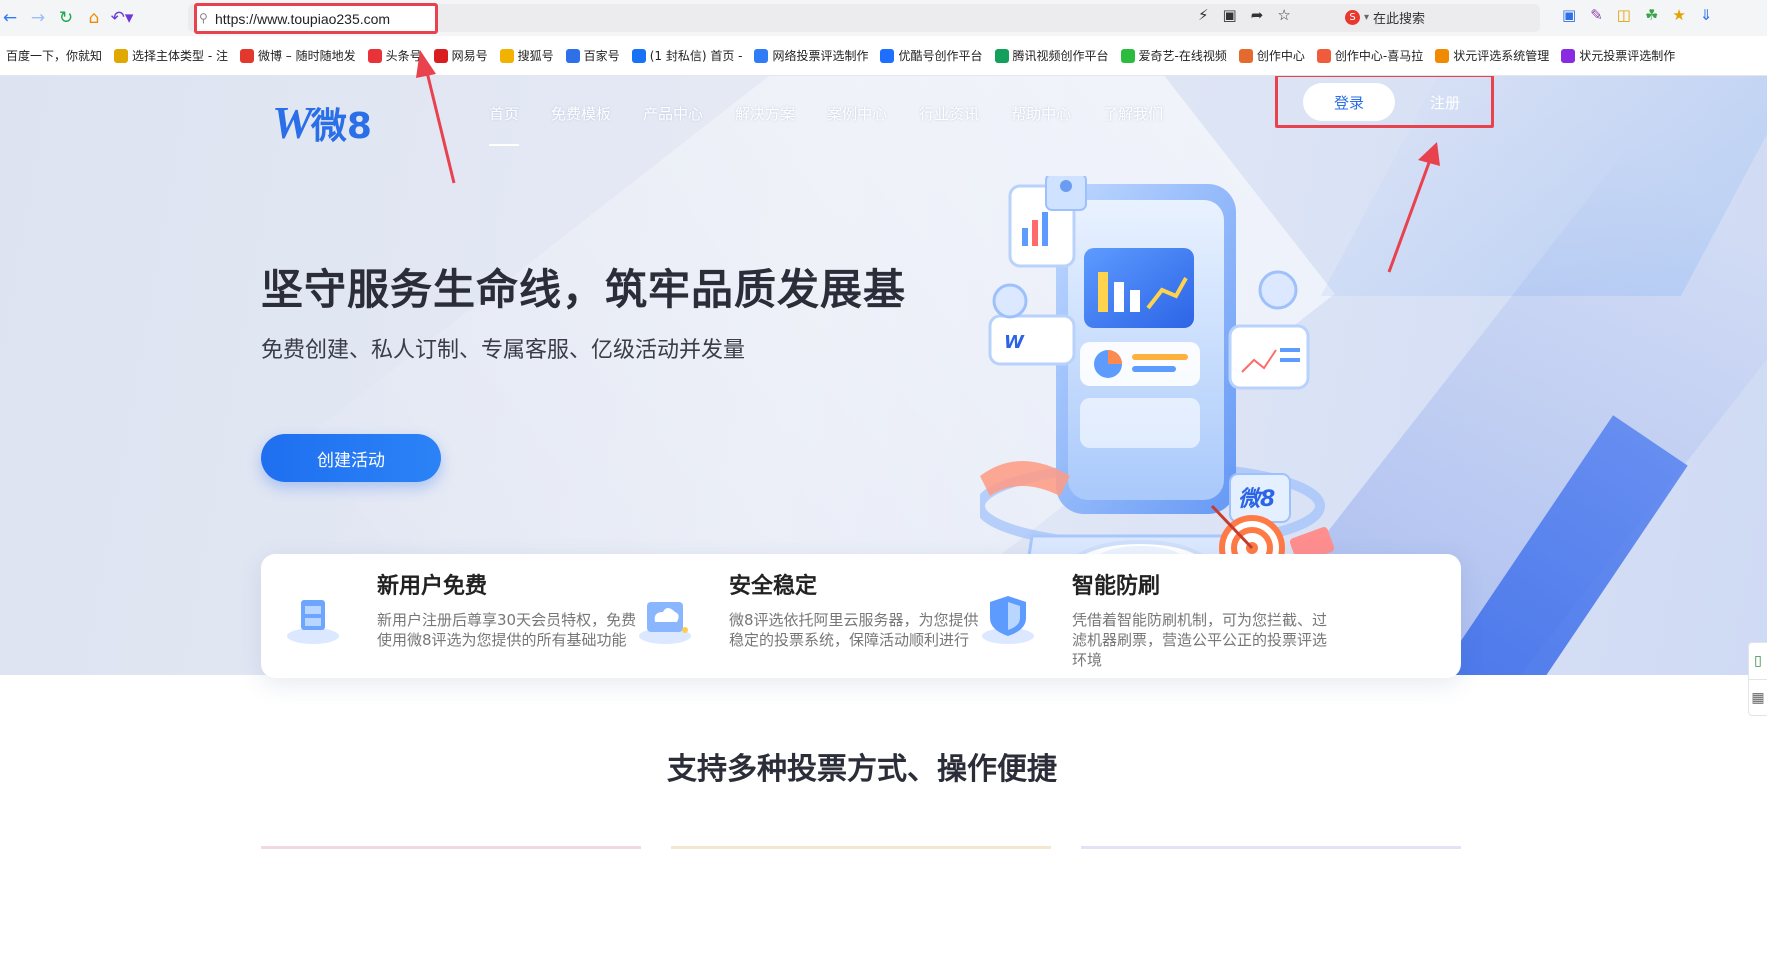 This screenshot has height=958, width=1767. What do you see at coordinates (820, 56) in the screenshot?
I see `bookmark-label: 网络投票评选制作` at bounding box center [820, 56].